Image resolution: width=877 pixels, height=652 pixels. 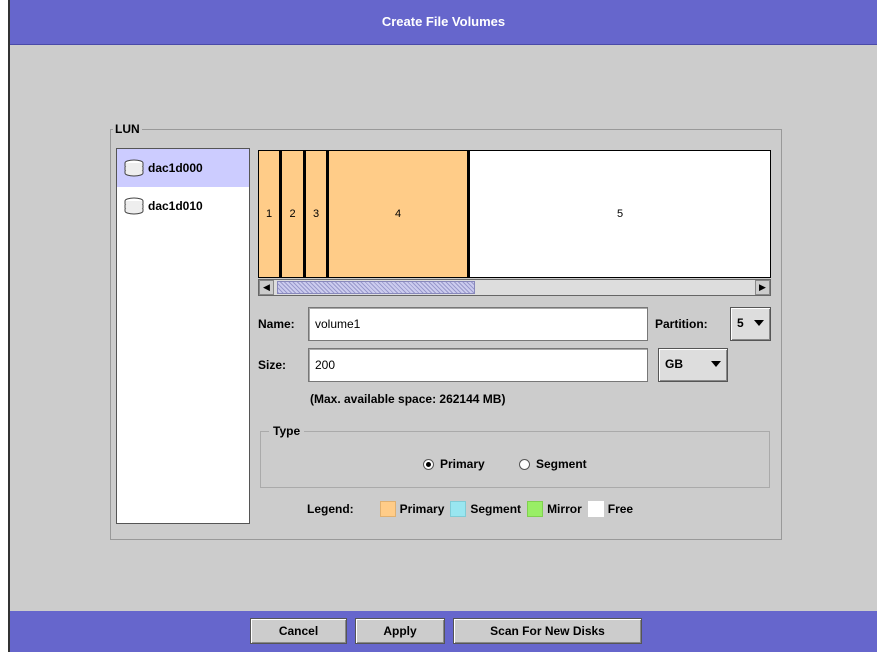 I want to click on type-segment-label: Segment, so click(x=561, y=464).